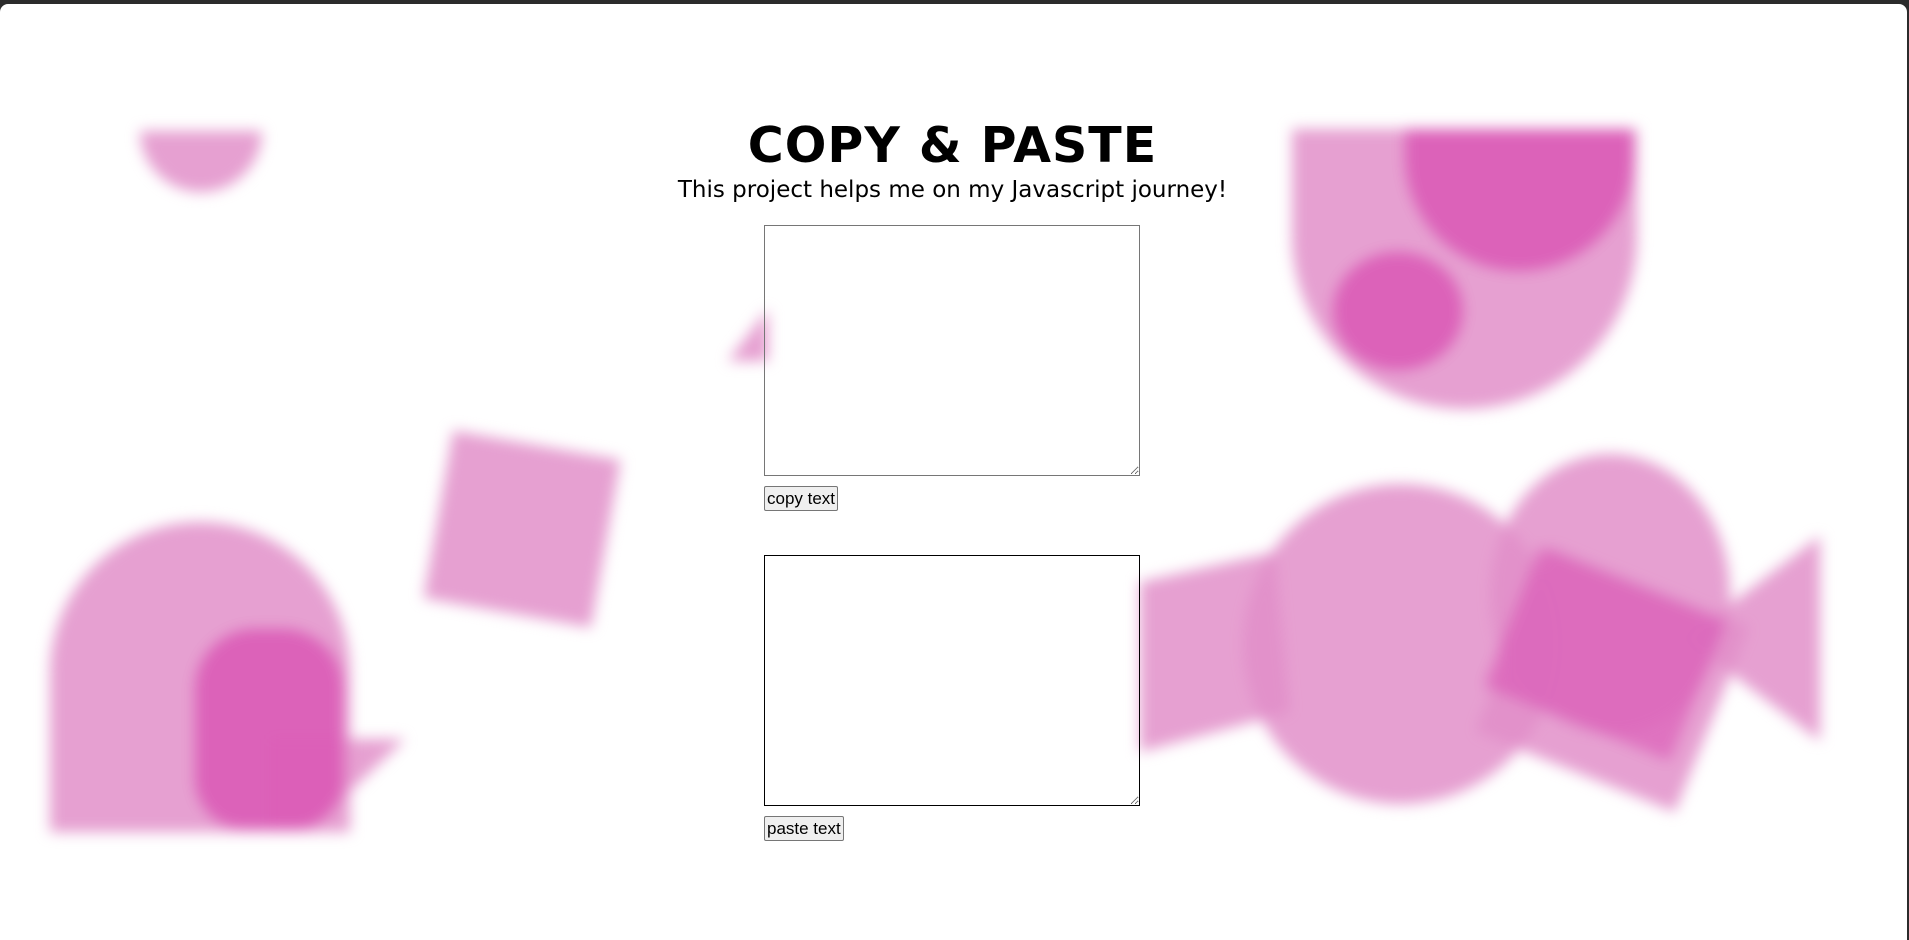 The width and height of the screenshot is (1909, 940). What do you see at coordinates (952, 350) in the screenshot?
I see `copy-textarea` at bounding box center [952, 350].